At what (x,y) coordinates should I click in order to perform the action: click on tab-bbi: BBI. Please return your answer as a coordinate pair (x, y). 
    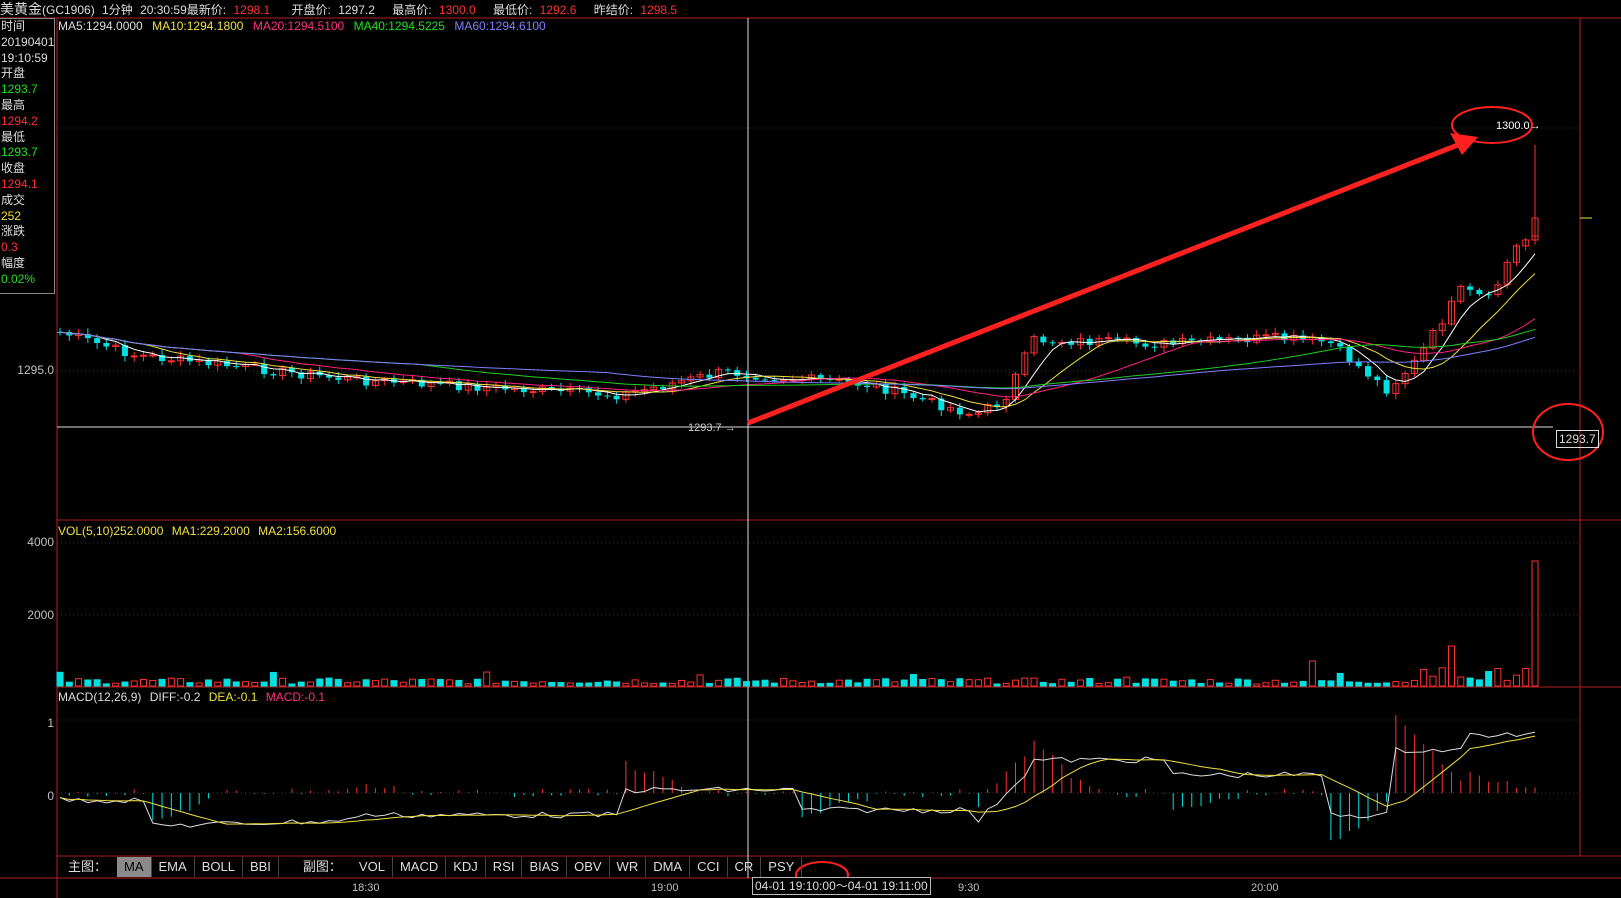
    Looking at the image, I should click on (261, 867).